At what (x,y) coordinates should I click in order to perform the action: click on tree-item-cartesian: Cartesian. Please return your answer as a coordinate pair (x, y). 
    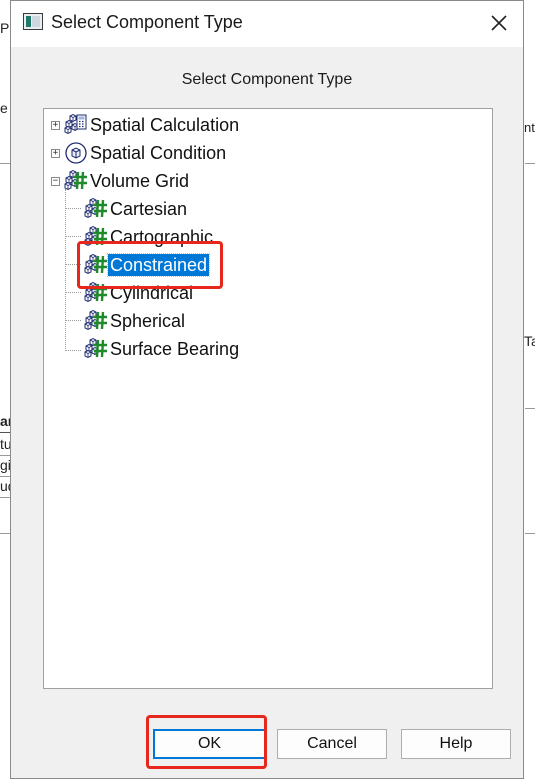
    Looking at the image, I should click on (136, 209).